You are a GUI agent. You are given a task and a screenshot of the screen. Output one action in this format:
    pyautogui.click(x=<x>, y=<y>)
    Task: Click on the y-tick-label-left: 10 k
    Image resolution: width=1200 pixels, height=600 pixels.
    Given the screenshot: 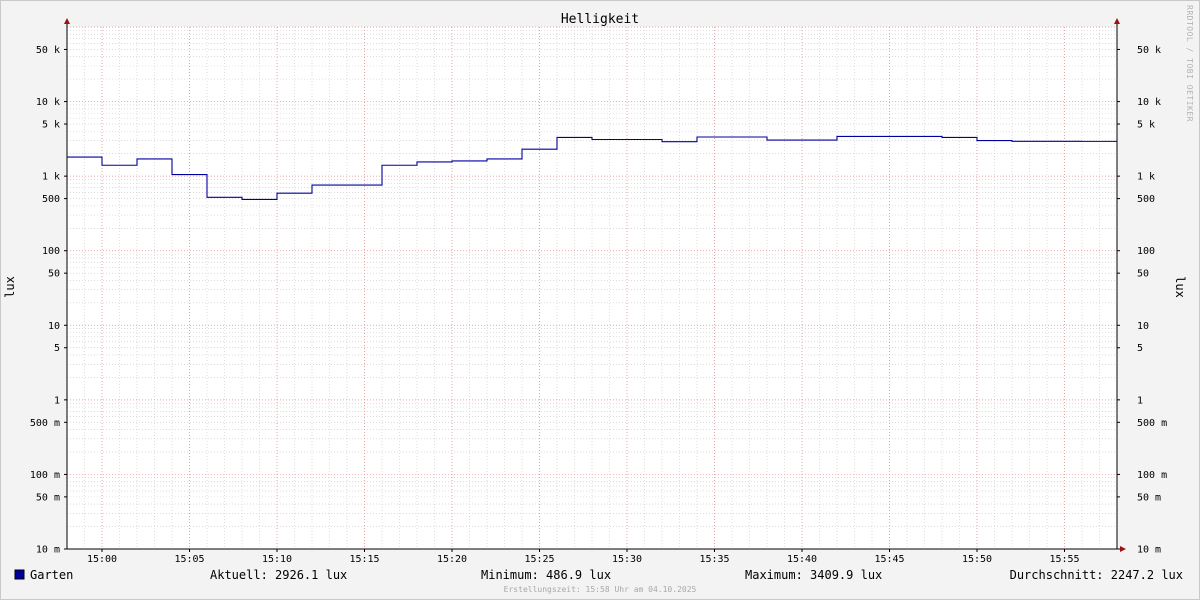 What is the action you would take?
    pyautogui.click(x=48, y=102)
    